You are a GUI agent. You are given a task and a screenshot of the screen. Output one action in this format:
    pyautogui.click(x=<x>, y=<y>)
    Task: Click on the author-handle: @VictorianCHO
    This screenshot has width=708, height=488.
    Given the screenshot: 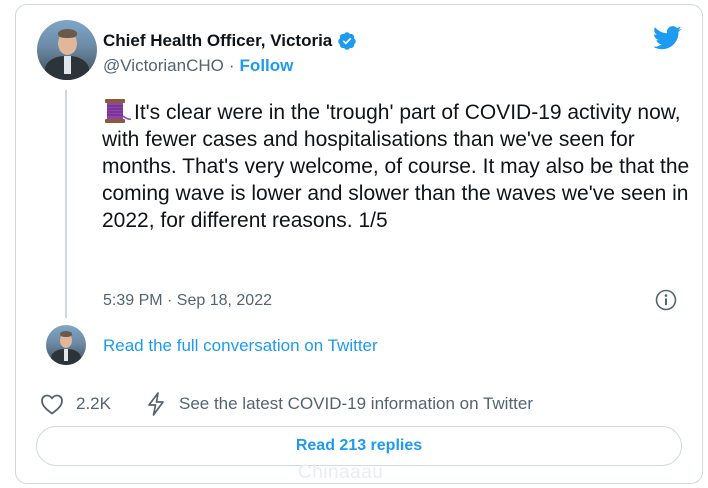 What is the action you would take?
    pyautogui.click(x=163, y=66)
    